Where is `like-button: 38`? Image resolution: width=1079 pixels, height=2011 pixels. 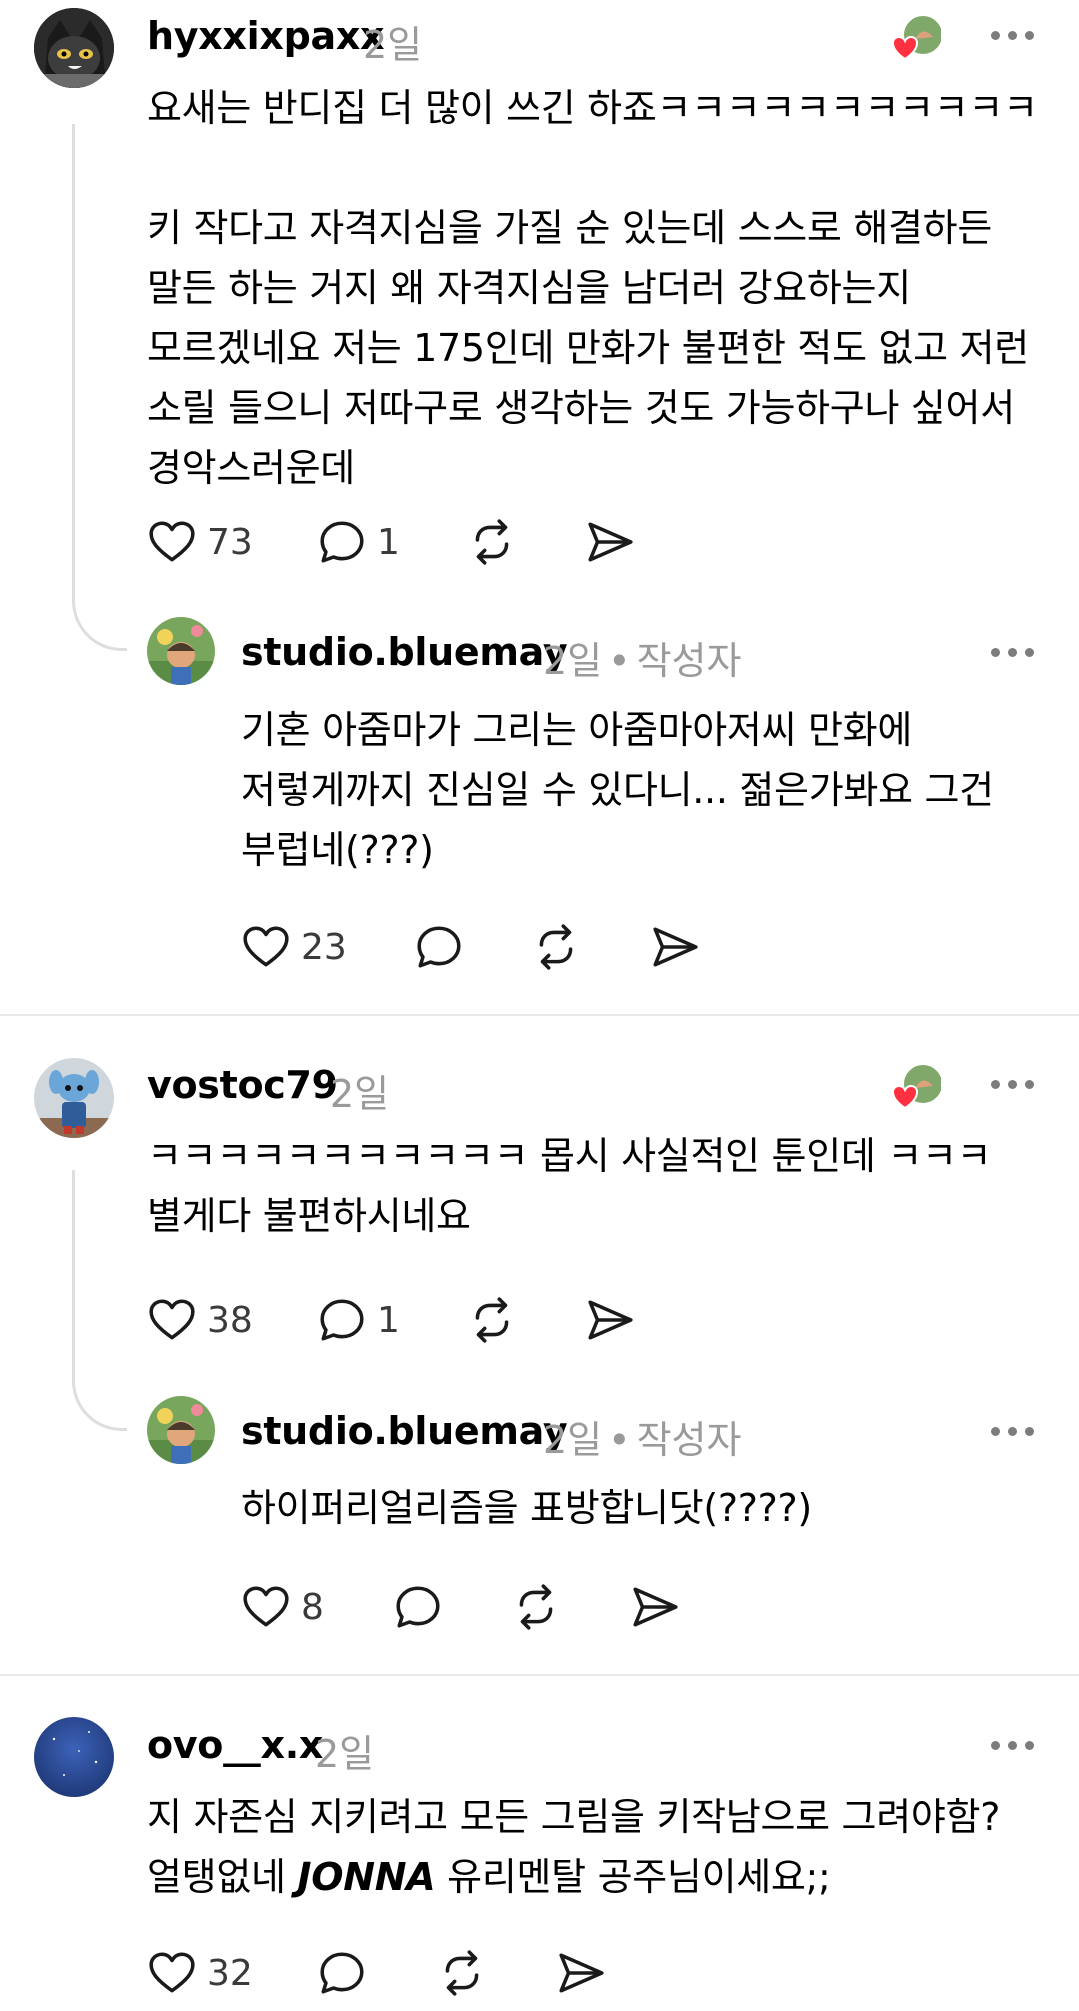
like-button: 38 is located at coordinates (200, 1320).